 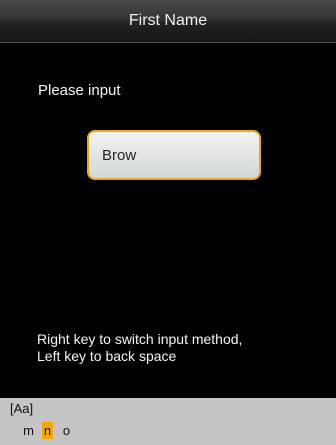 I want to click on first-name-input-value: Brow, so click(x=119, y=155).